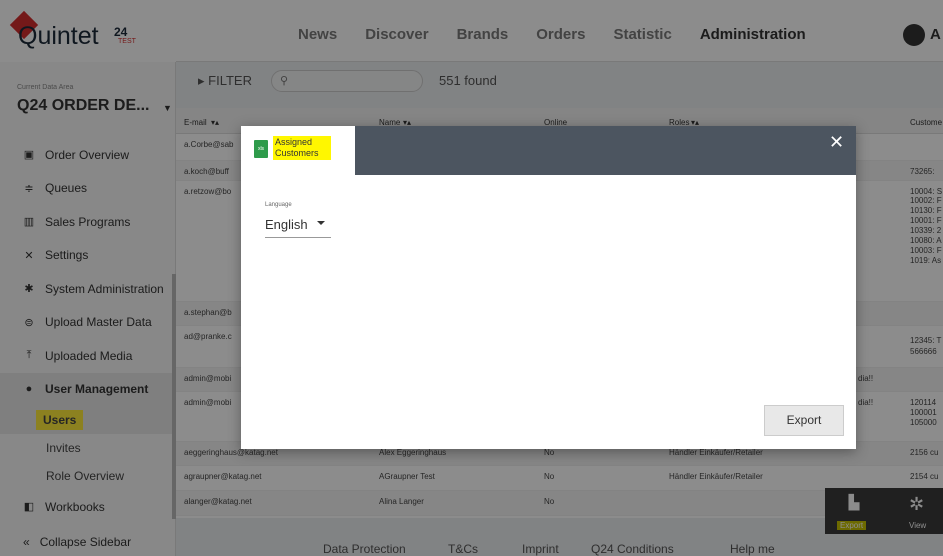  I want to click on tab-assigned-customers: xls Assigned Customers, so click(298, 150).